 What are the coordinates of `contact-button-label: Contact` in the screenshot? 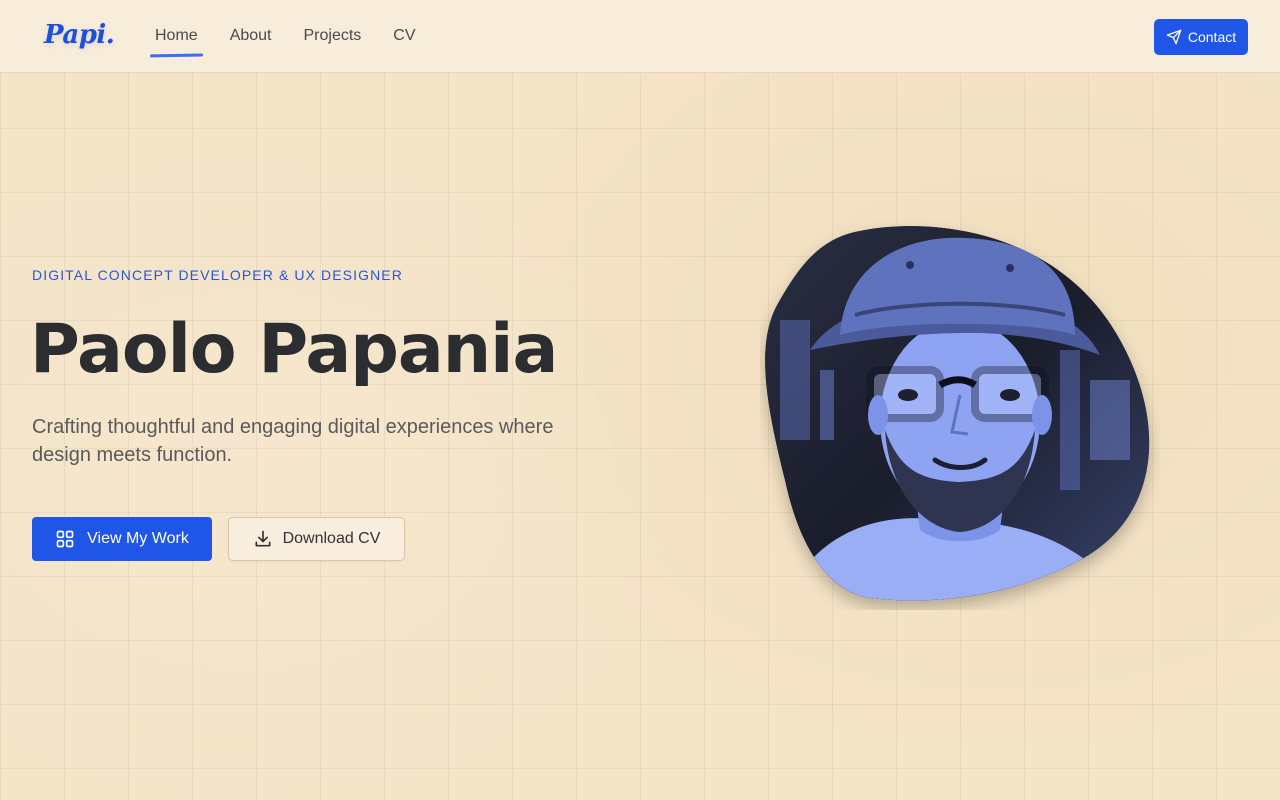 It's located at (1212, 37).